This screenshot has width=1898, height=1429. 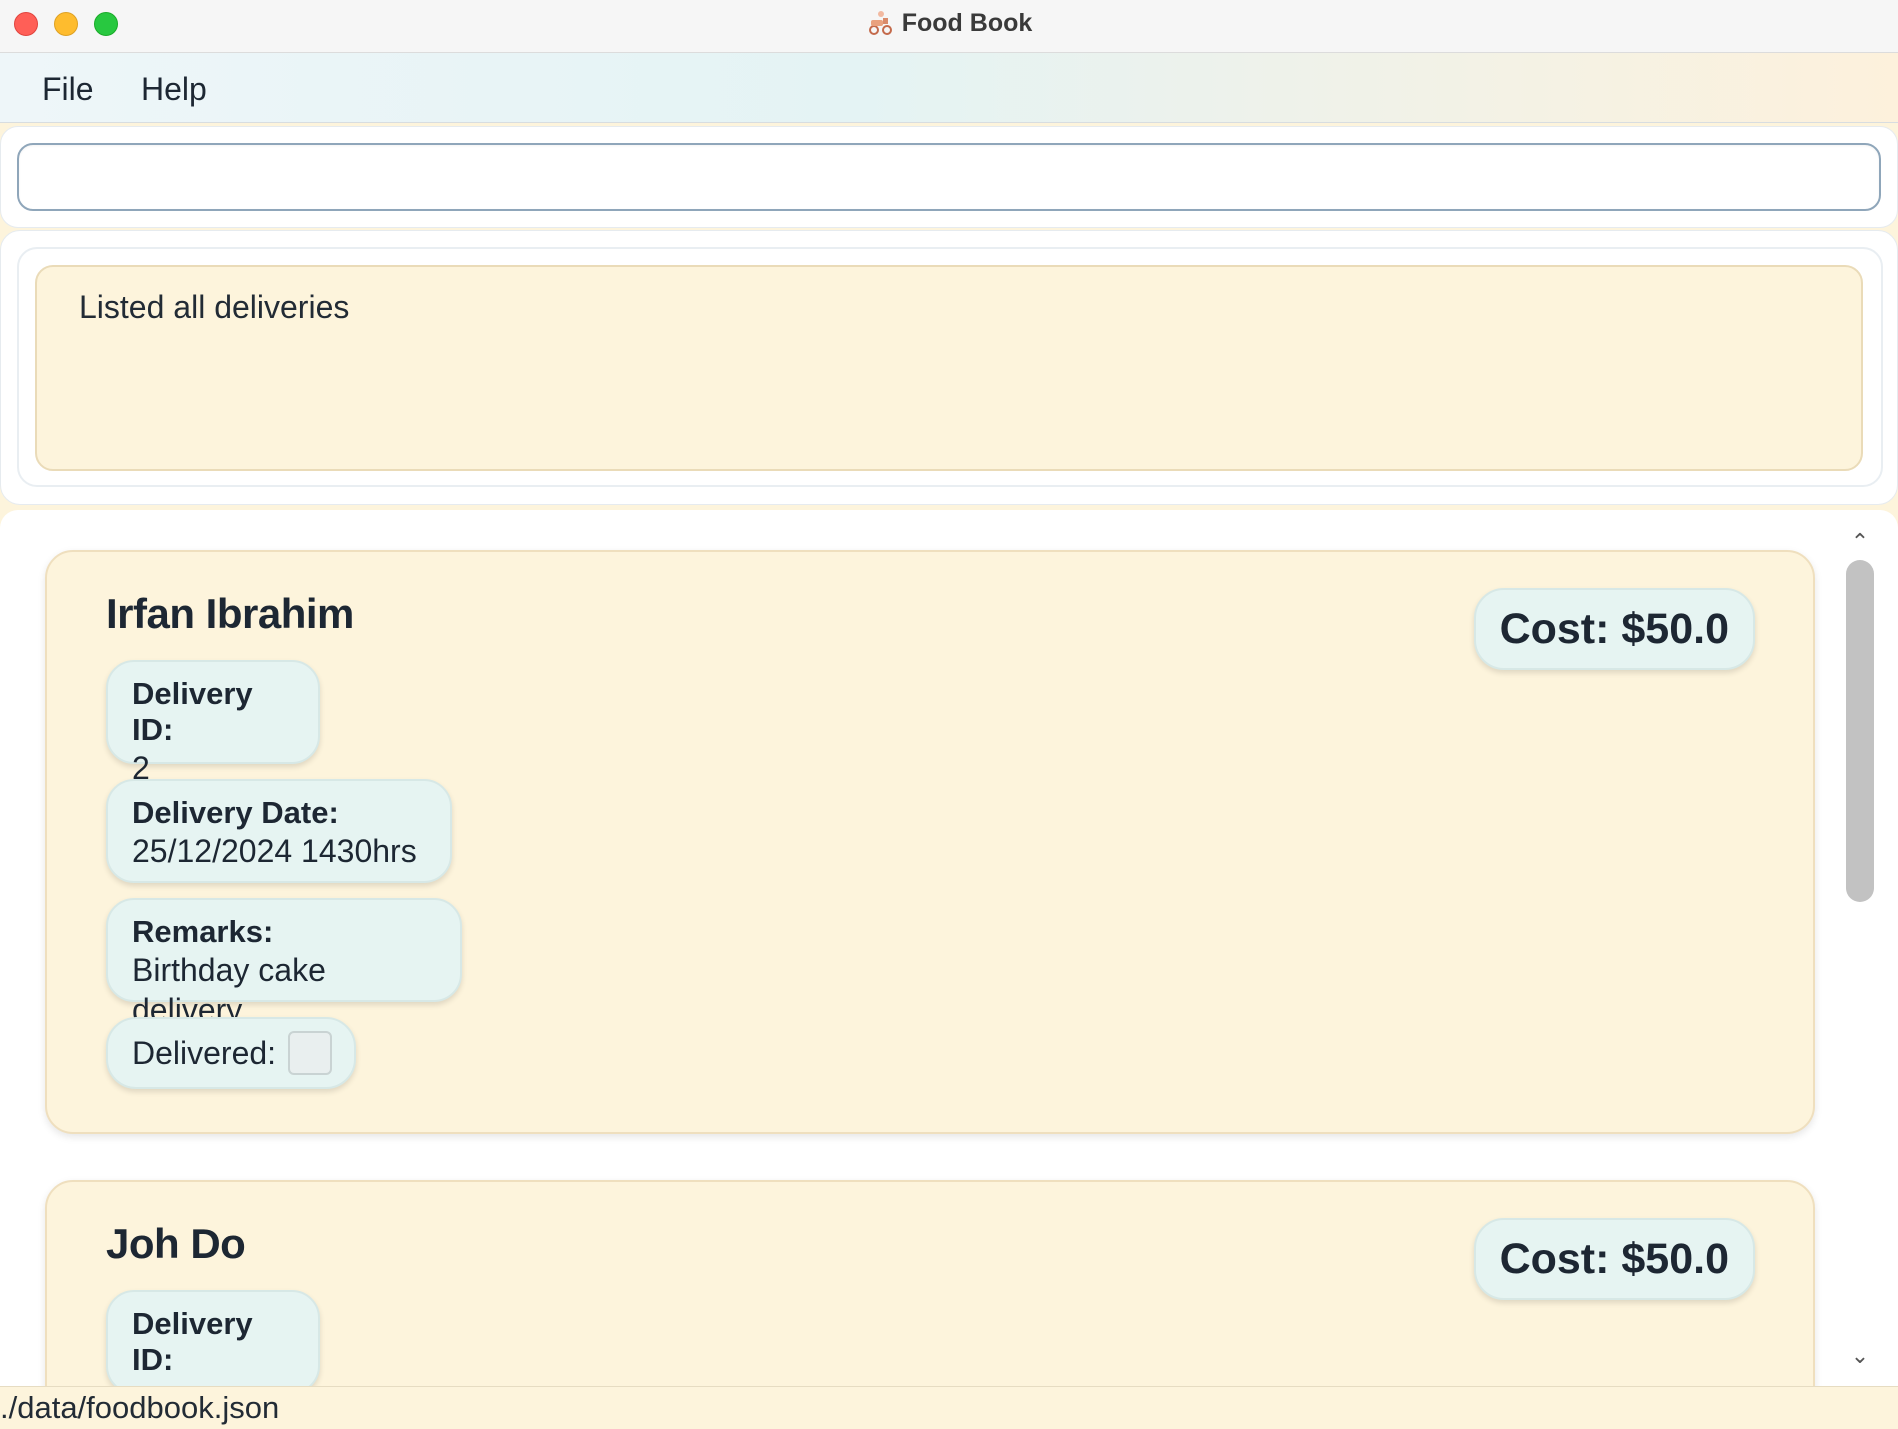 I want to click on delivery-id-pill: Delivery ID: 2, so click(x=213, y=723).